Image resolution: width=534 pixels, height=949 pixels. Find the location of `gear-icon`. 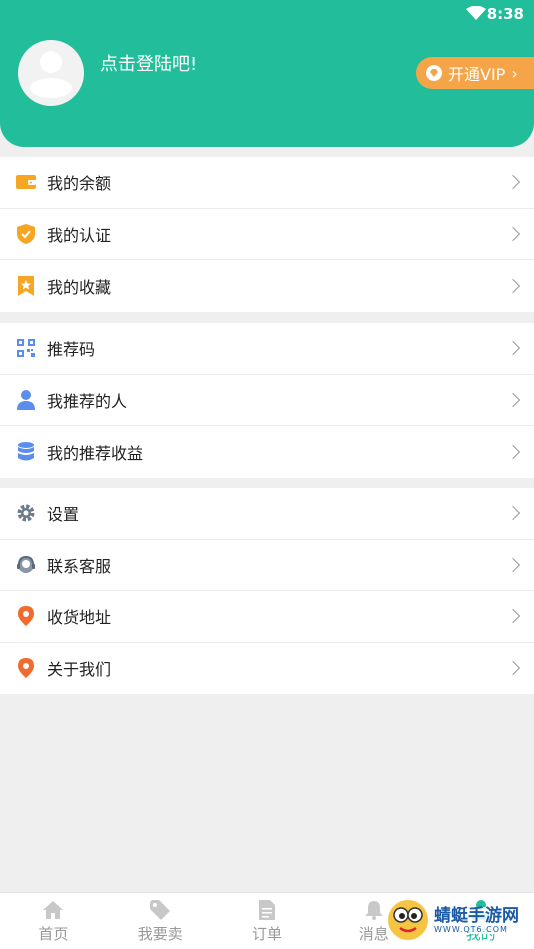

gear-icon is located at coordinates (26, 513).